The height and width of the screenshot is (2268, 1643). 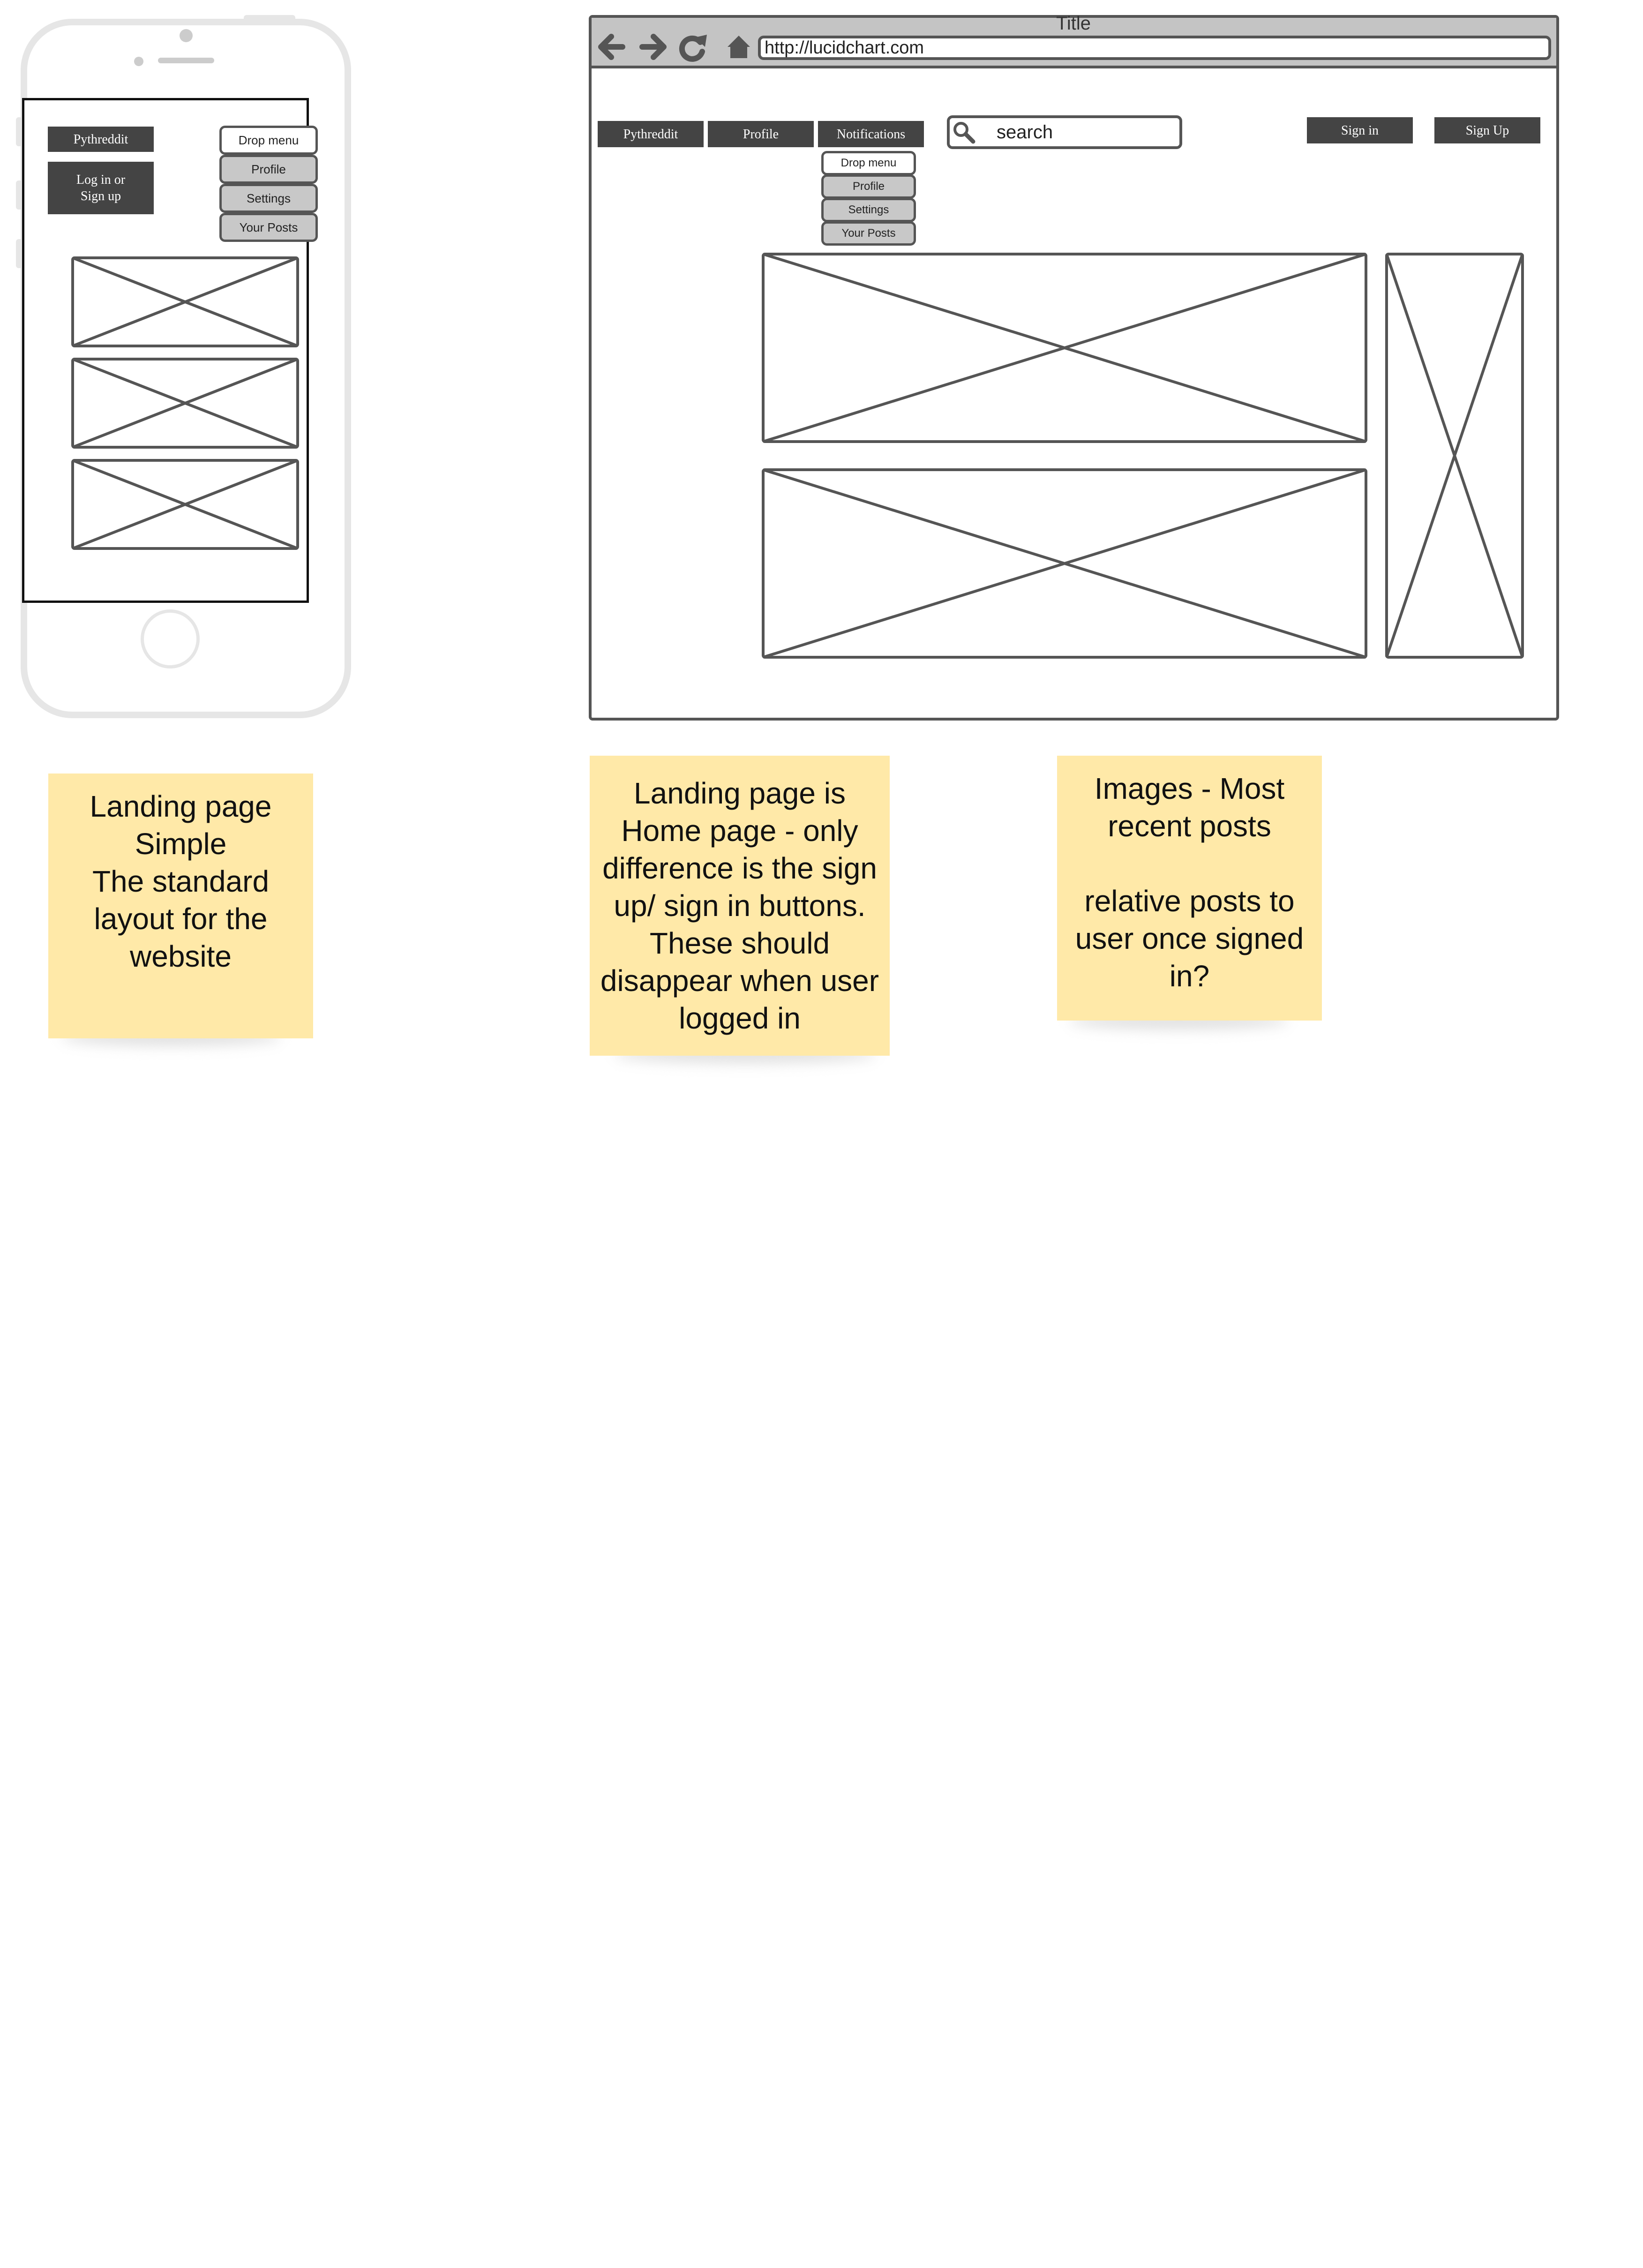 I want to click on note-line: recent posts, so click(x=1189, y=826).